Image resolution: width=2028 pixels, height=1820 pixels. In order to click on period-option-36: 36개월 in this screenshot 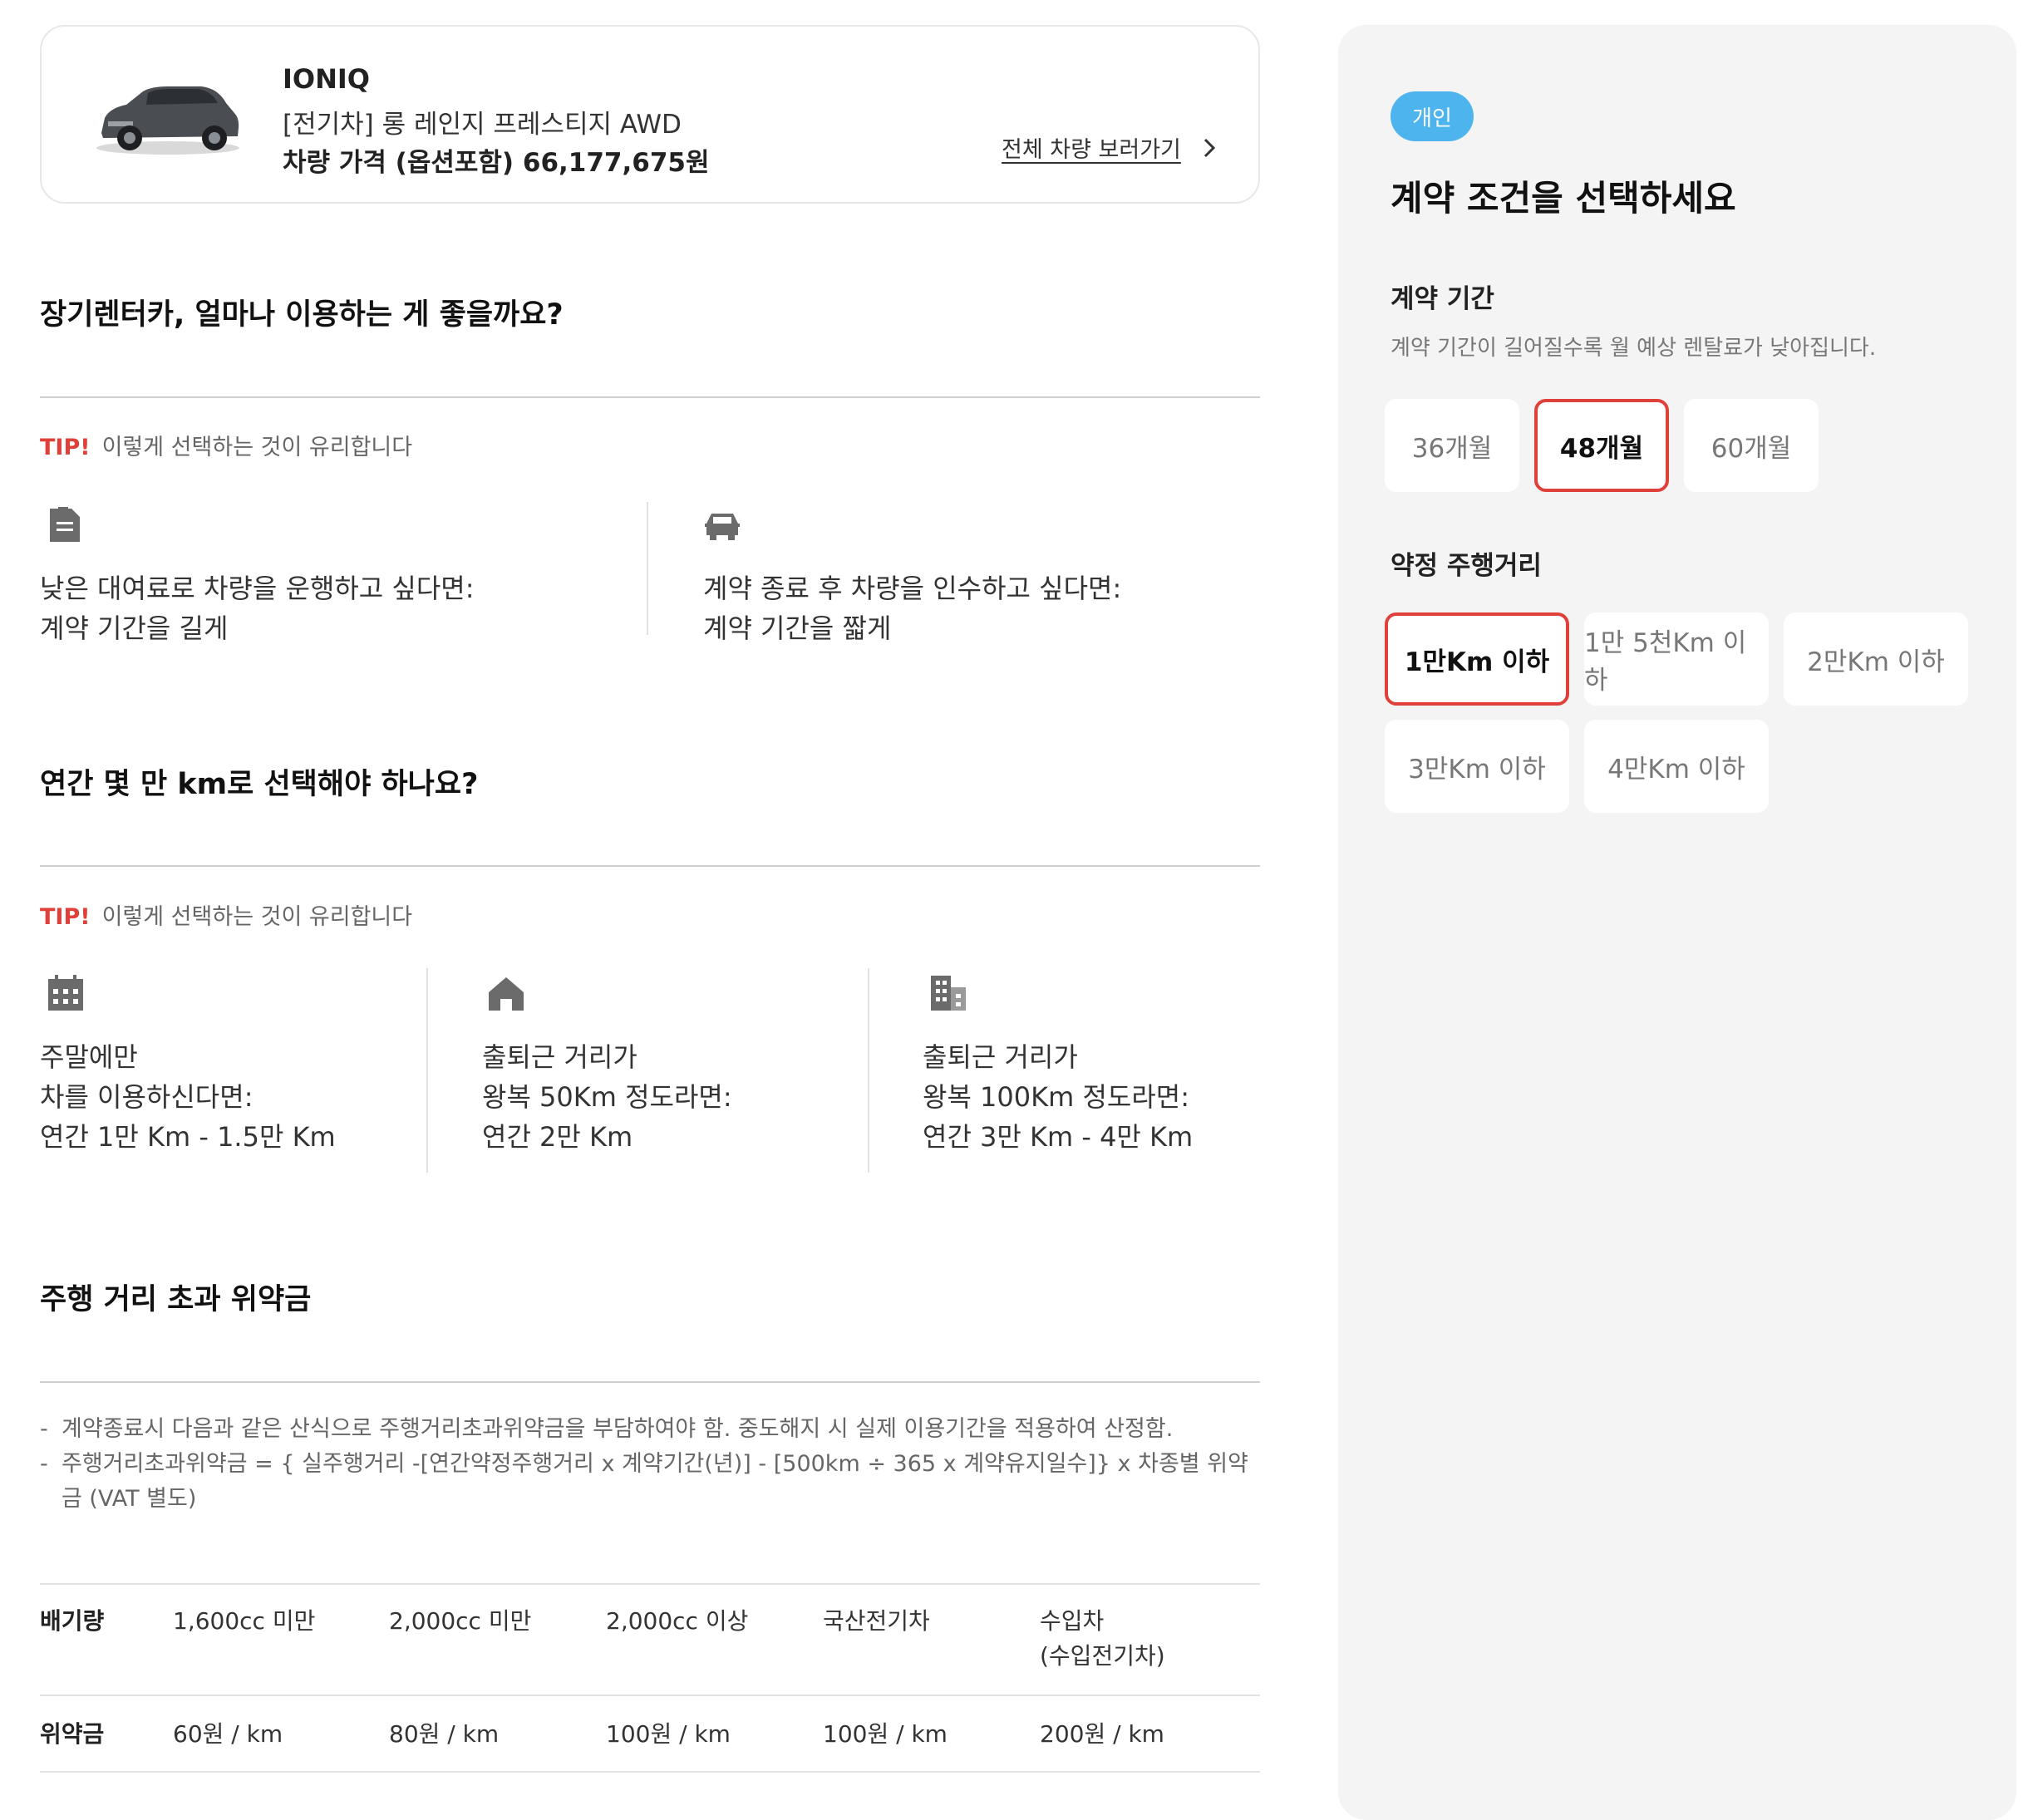, I will do `click(1452, 445)`.